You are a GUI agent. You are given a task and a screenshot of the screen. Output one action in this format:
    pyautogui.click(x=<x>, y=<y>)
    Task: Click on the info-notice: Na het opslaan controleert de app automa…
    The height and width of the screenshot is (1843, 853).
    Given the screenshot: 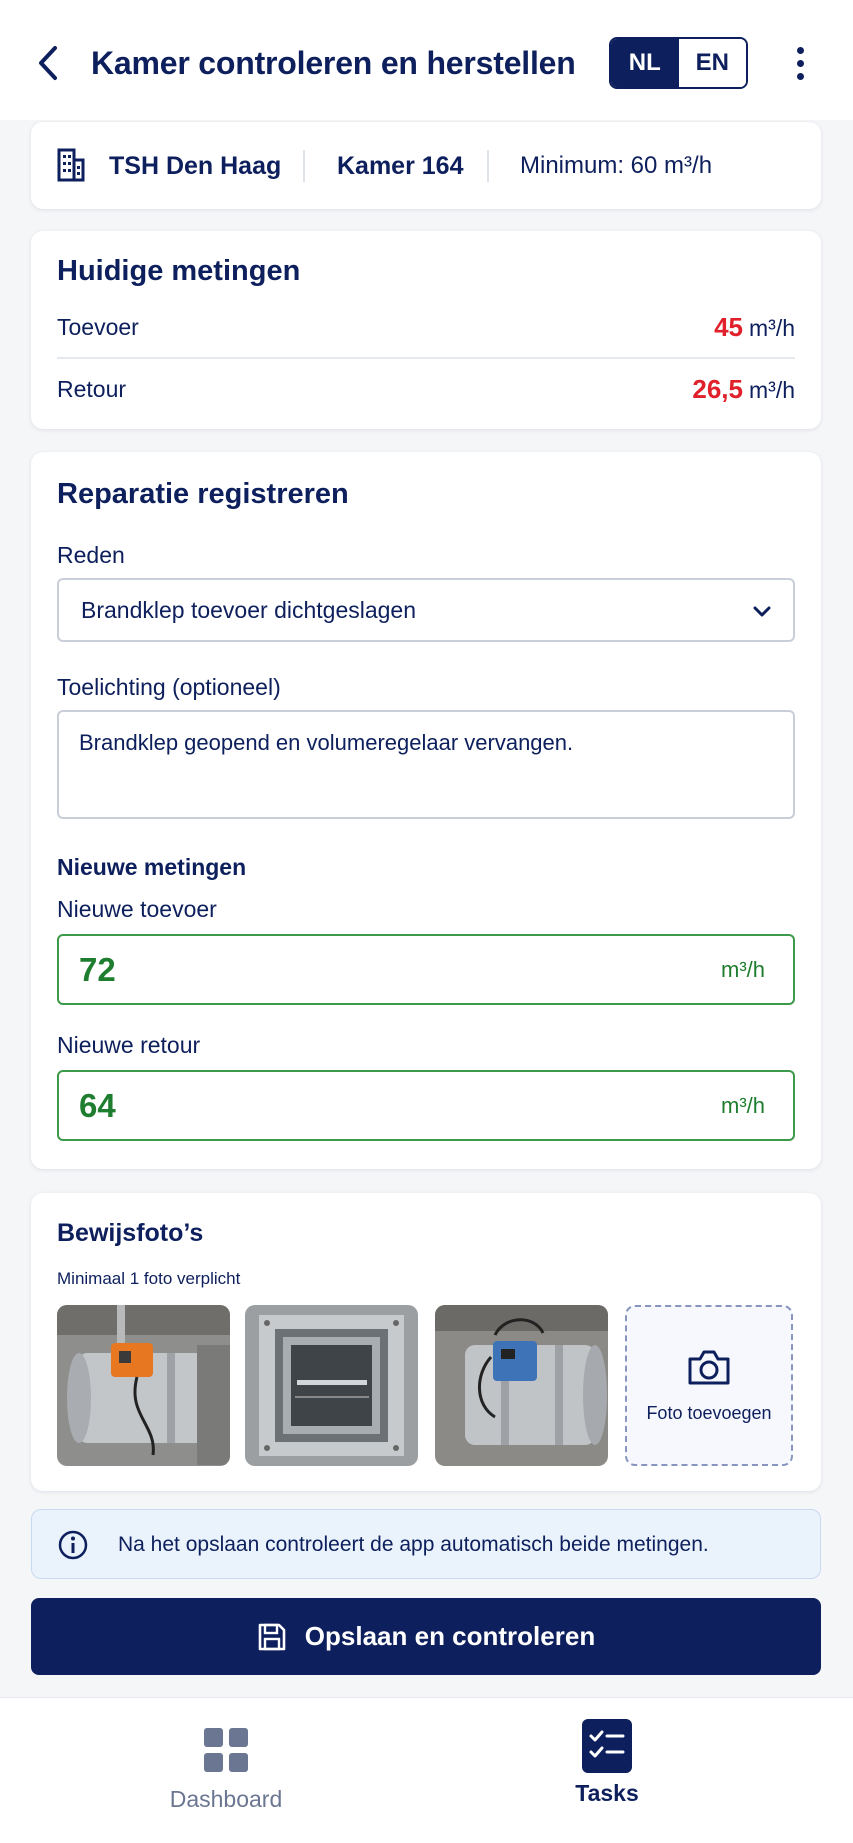 What is the action you would take?
    pyautogui.click(x=426, y=1544)
    